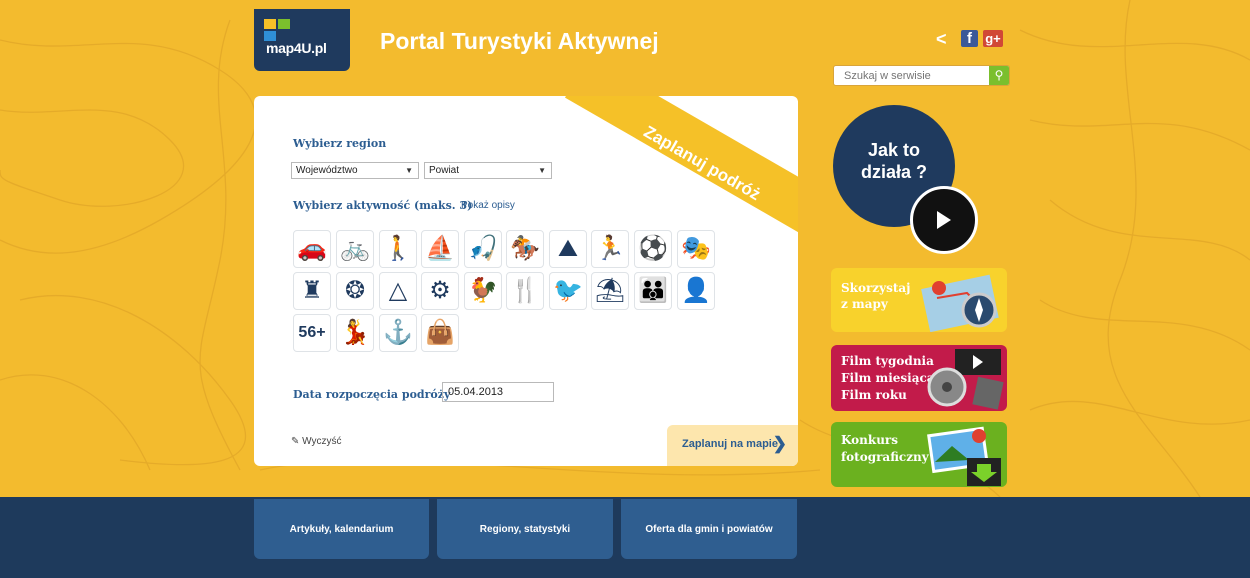  Describe the element at coordinates (525, 529) in the screenshot. I see `tab-regions-statistics: Regiony, statystyki` at that location.